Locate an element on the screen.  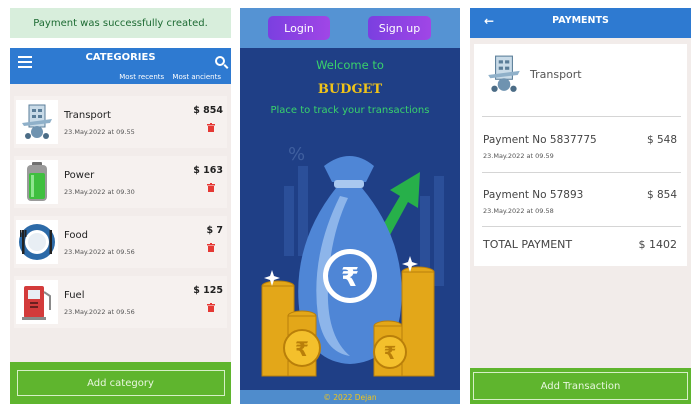
payment-amount: $ 548 is located at coordinates (661, 140).